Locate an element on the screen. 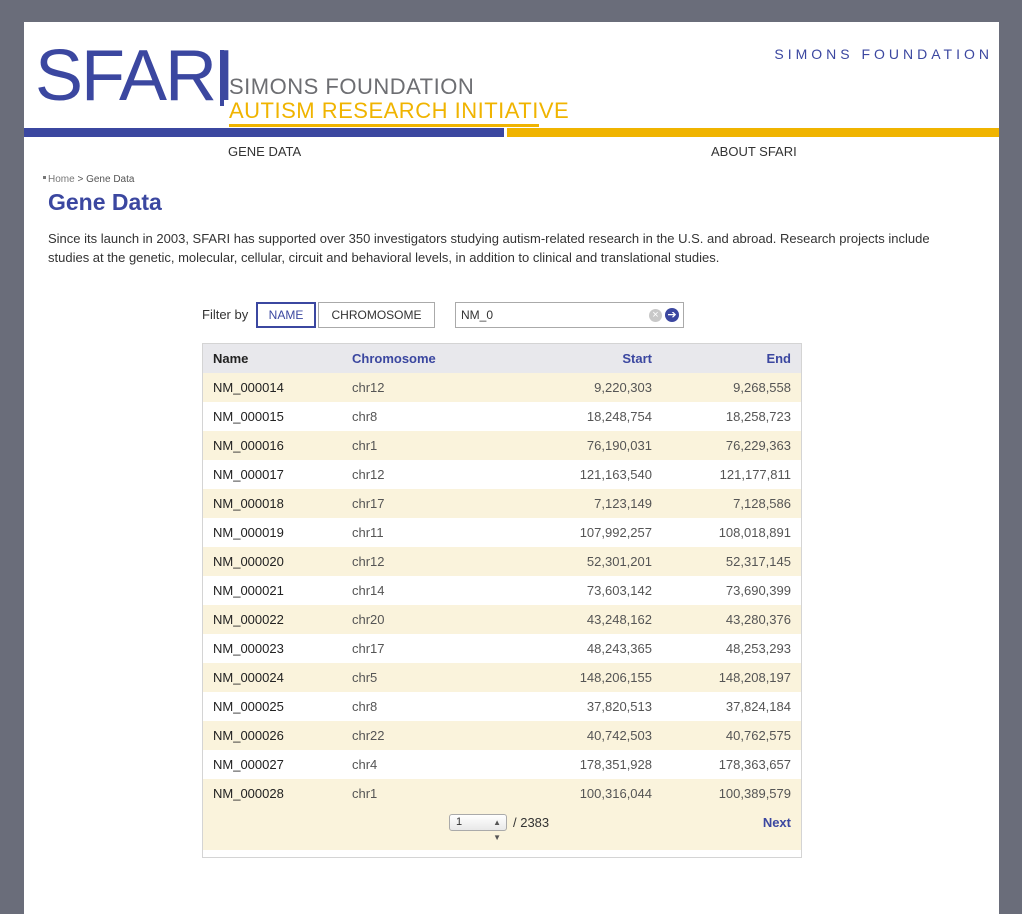  cell-chromosome: chr20 is located at coordinates (427, 619).